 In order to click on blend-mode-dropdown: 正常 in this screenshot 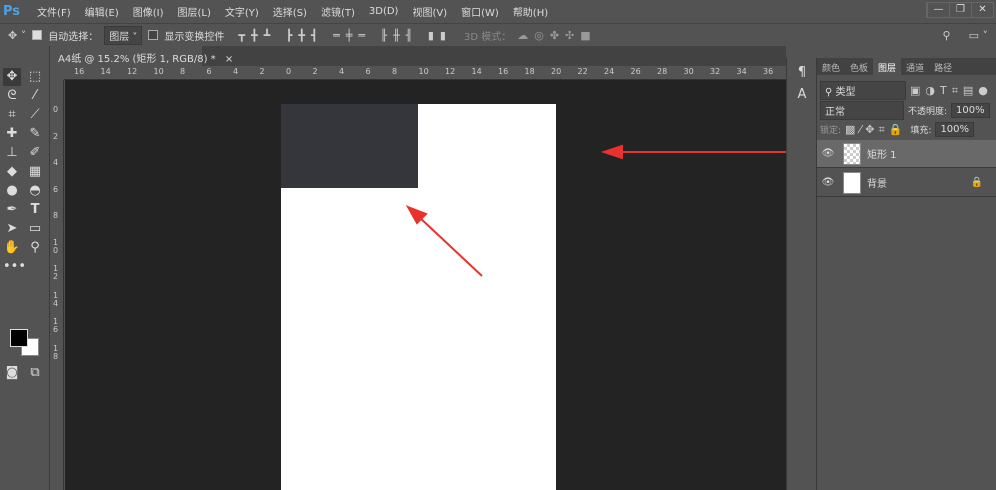, I will do `click(862, 110)`.